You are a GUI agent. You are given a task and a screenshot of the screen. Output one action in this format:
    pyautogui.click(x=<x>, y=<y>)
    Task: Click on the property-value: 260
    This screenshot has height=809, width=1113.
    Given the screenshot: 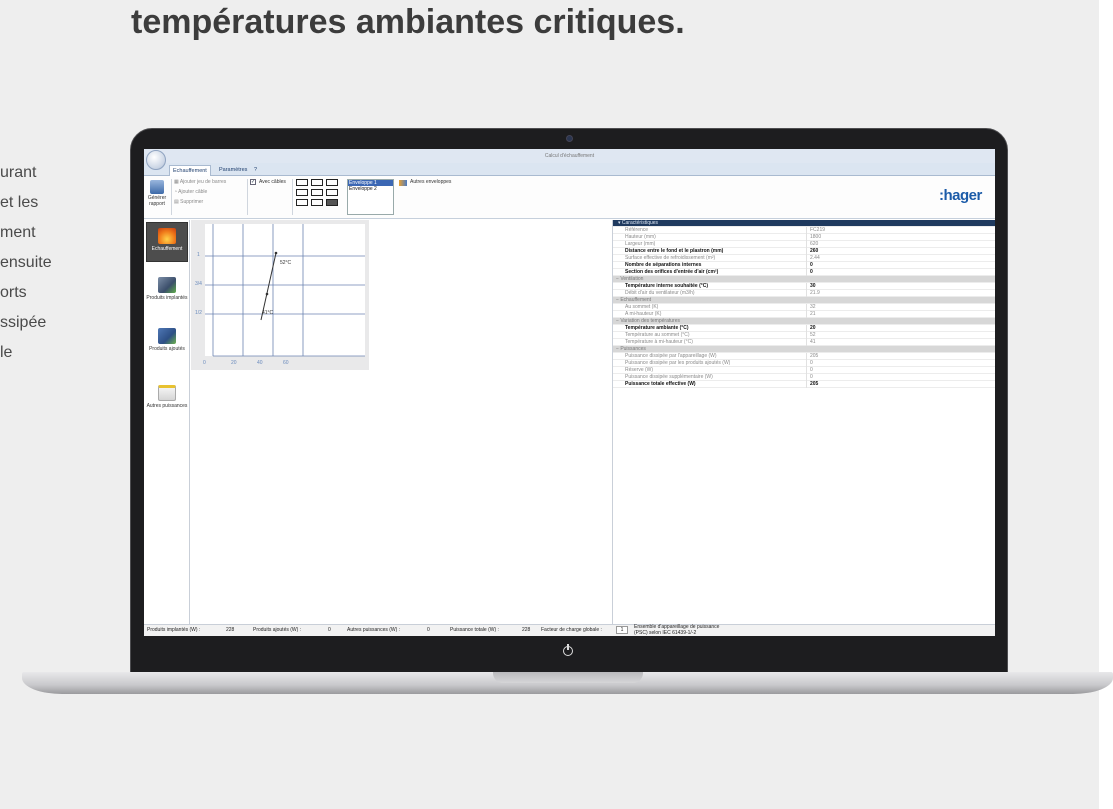 What is the action you would take?
    pyautogui.click(x=900, y=251)
    